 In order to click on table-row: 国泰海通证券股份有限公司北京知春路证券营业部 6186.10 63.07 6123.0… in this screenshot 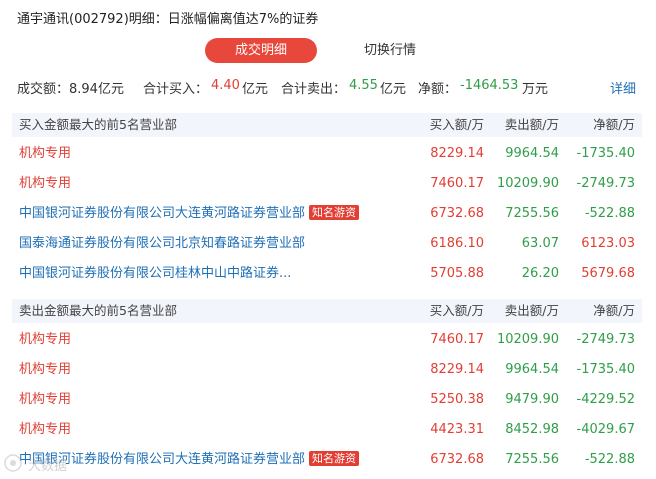, I will do `click(327, 244)`.